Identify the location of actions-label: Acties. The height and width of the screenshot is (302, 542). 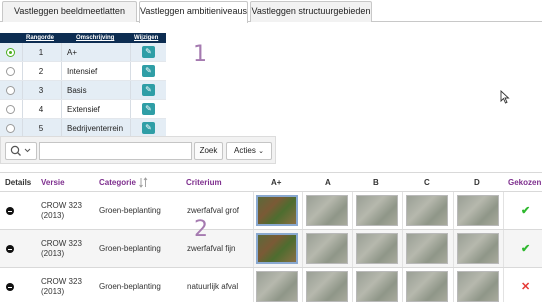
(245, 150).